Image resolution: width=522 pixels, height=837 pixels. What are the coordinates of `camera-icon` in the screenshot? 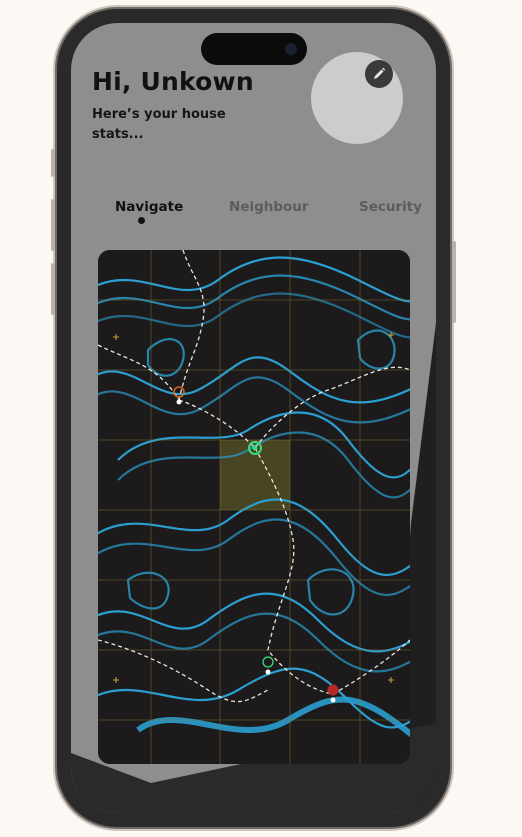 It's located at (291, 49).